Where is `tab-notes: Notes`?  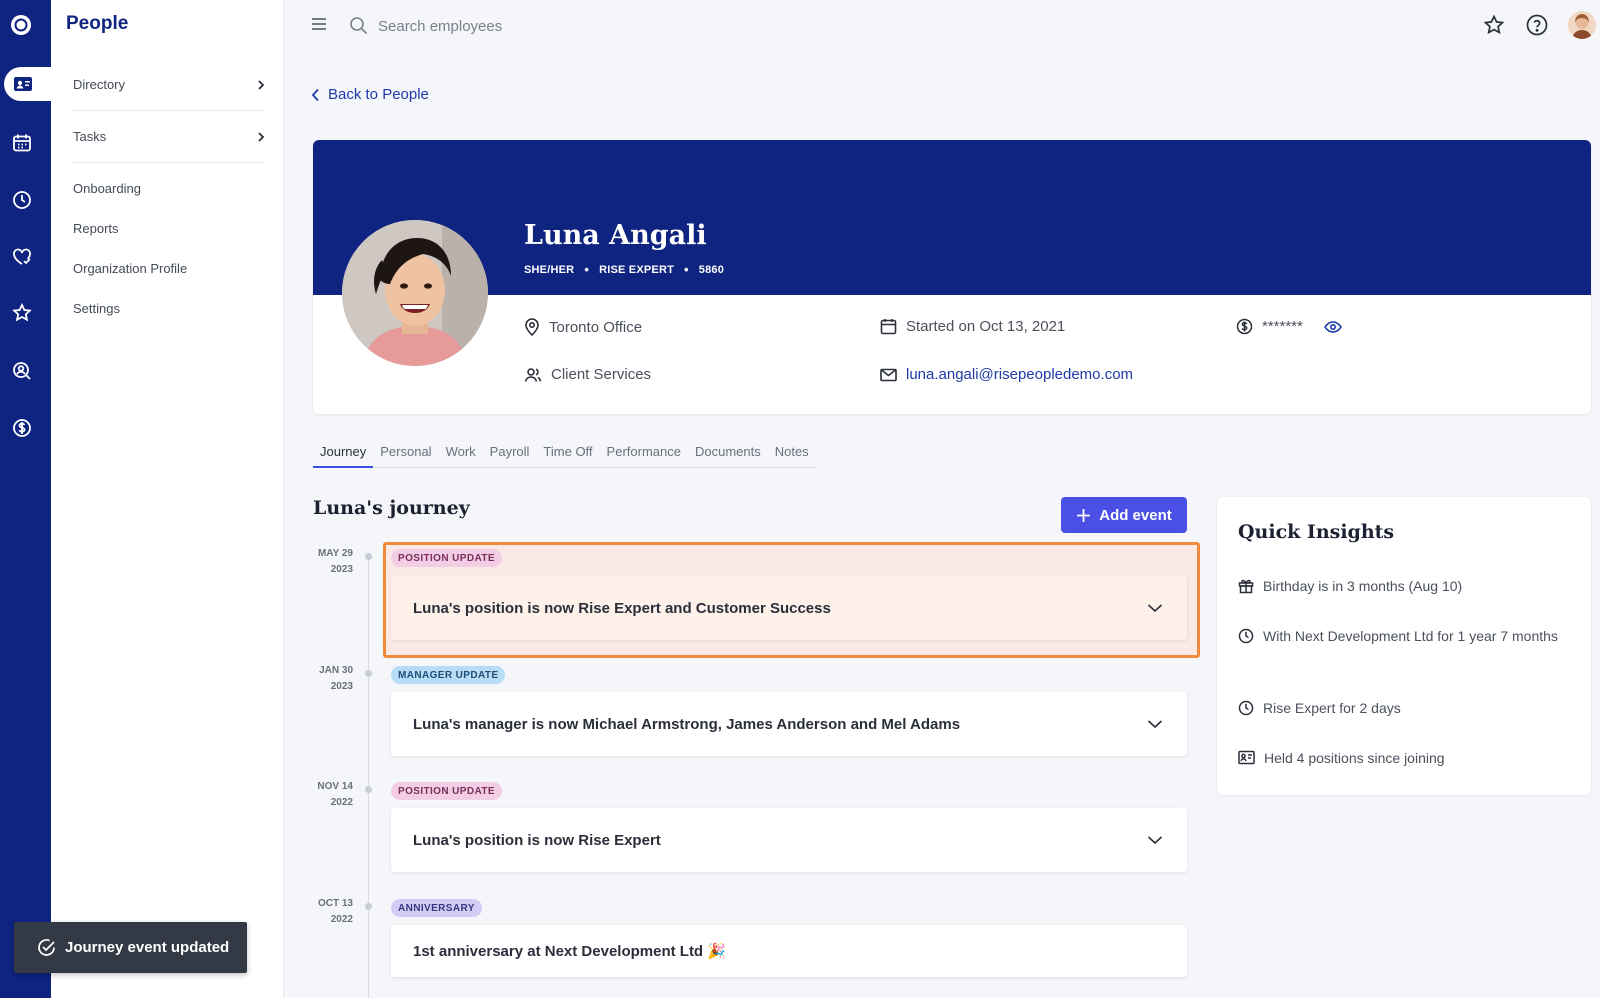
tab-notes: Notes is located at coordinates (792, 454).